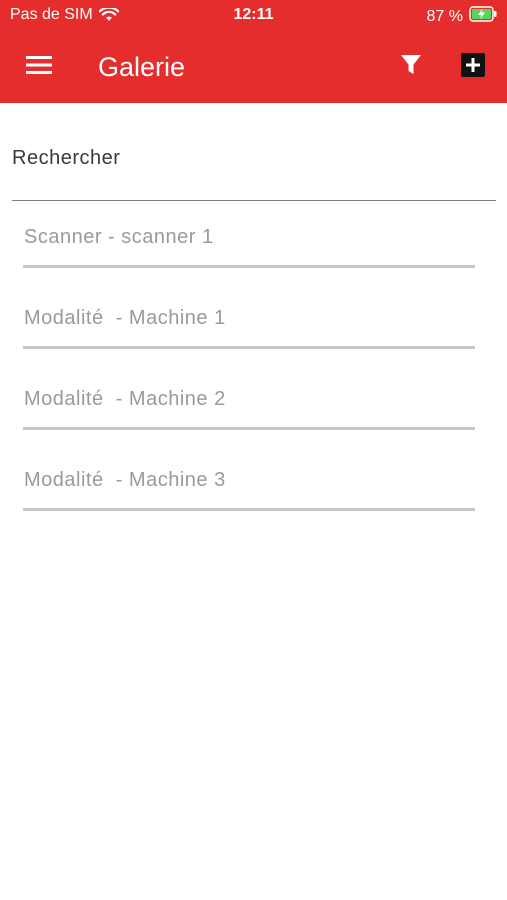 The image size is (507, 900). I want to click on list-item-label: Modalité - Machine 1, so click(125, 318).